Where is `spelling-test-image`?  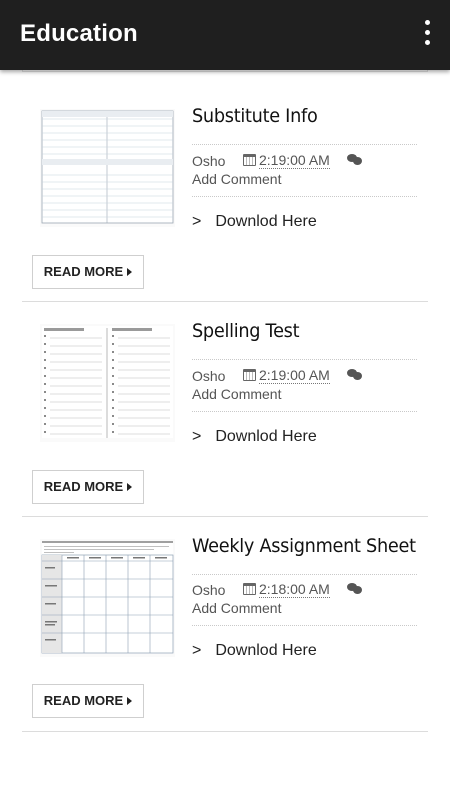
spelling-test-image is located at coordinates (107, 382).